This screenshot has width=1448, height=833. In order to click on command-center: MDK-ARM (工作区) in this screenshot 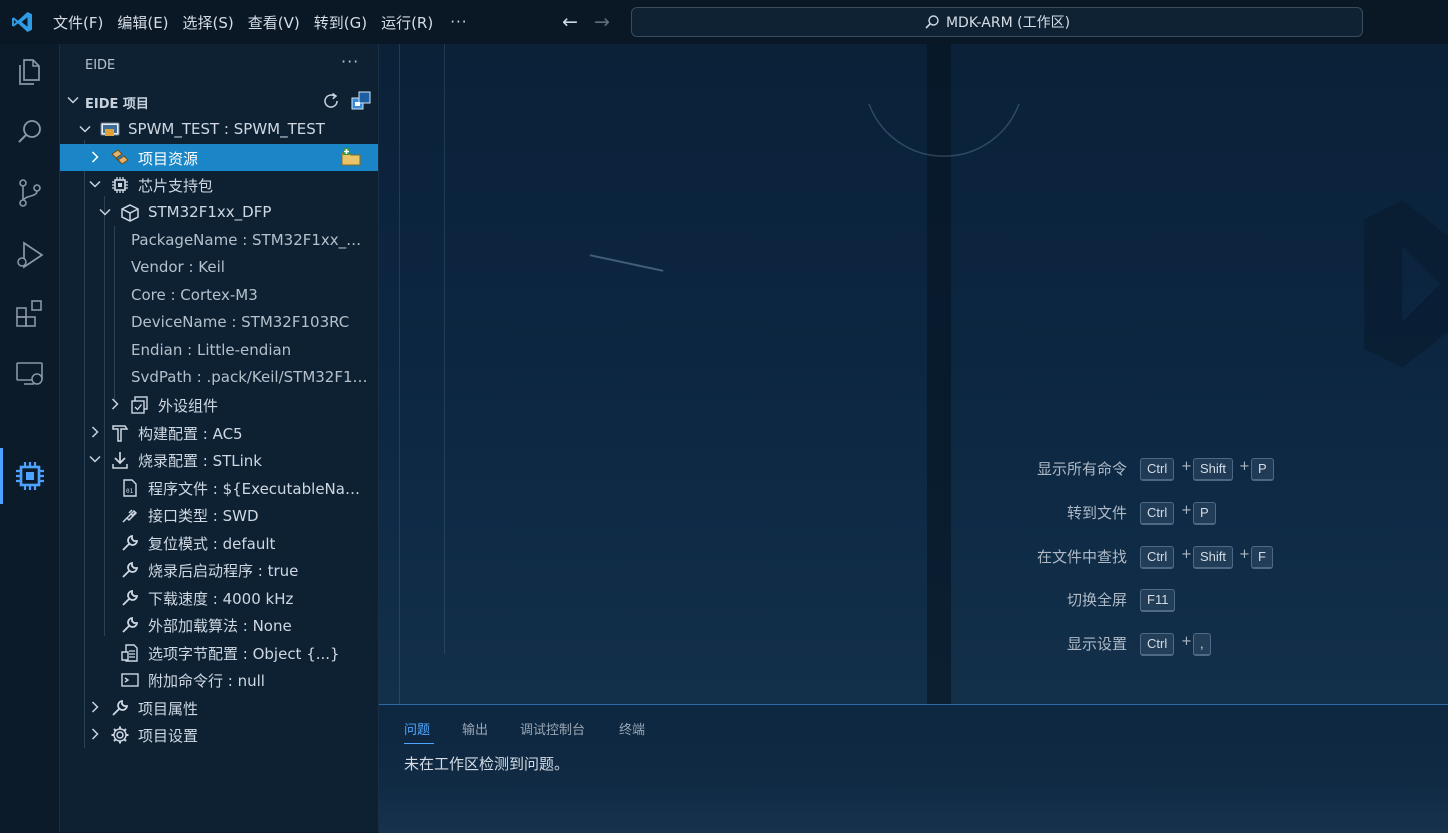, I will do `click(997, 22)`.